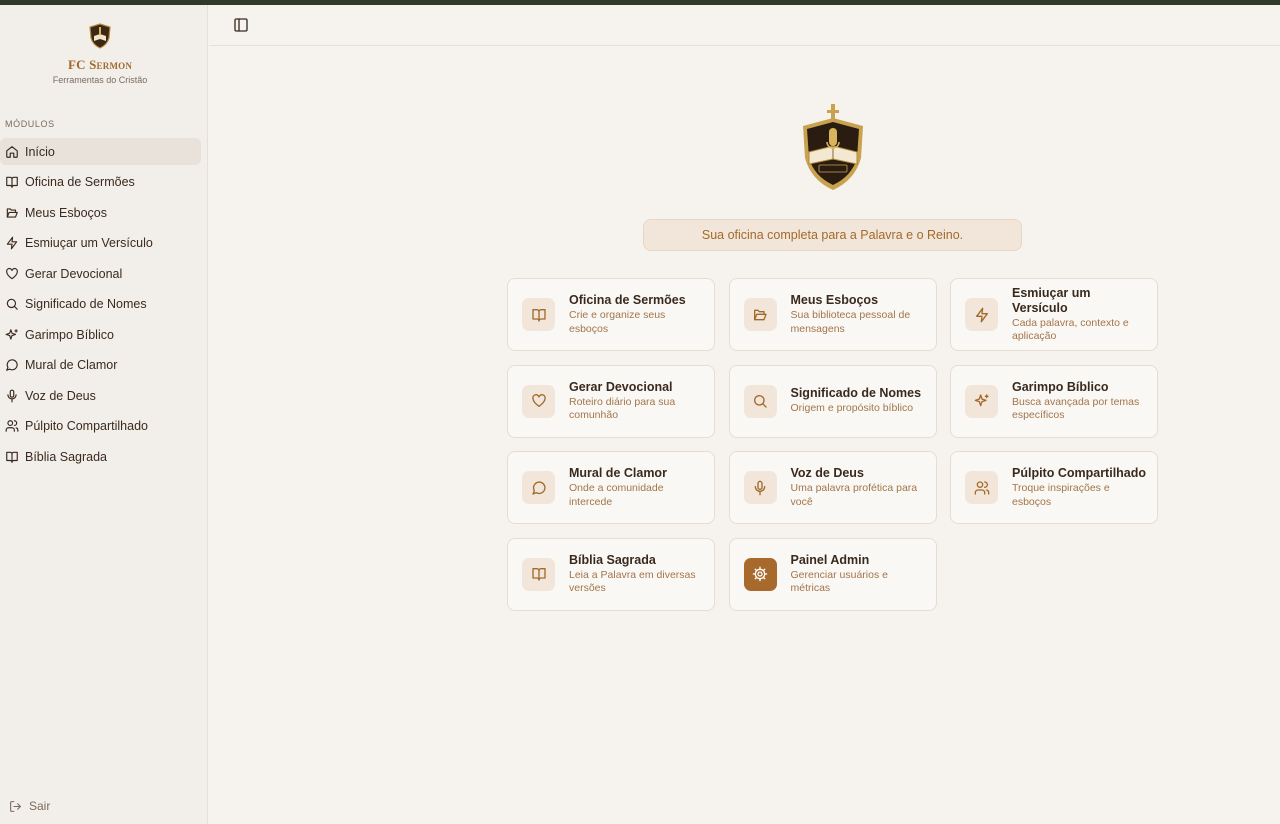 The height and width of the screenshot is (824, 1280). What do you see at coordinates (833, 147) in the screenshot?
I see `hero-shield-logo` at bounding box center [833, 147].